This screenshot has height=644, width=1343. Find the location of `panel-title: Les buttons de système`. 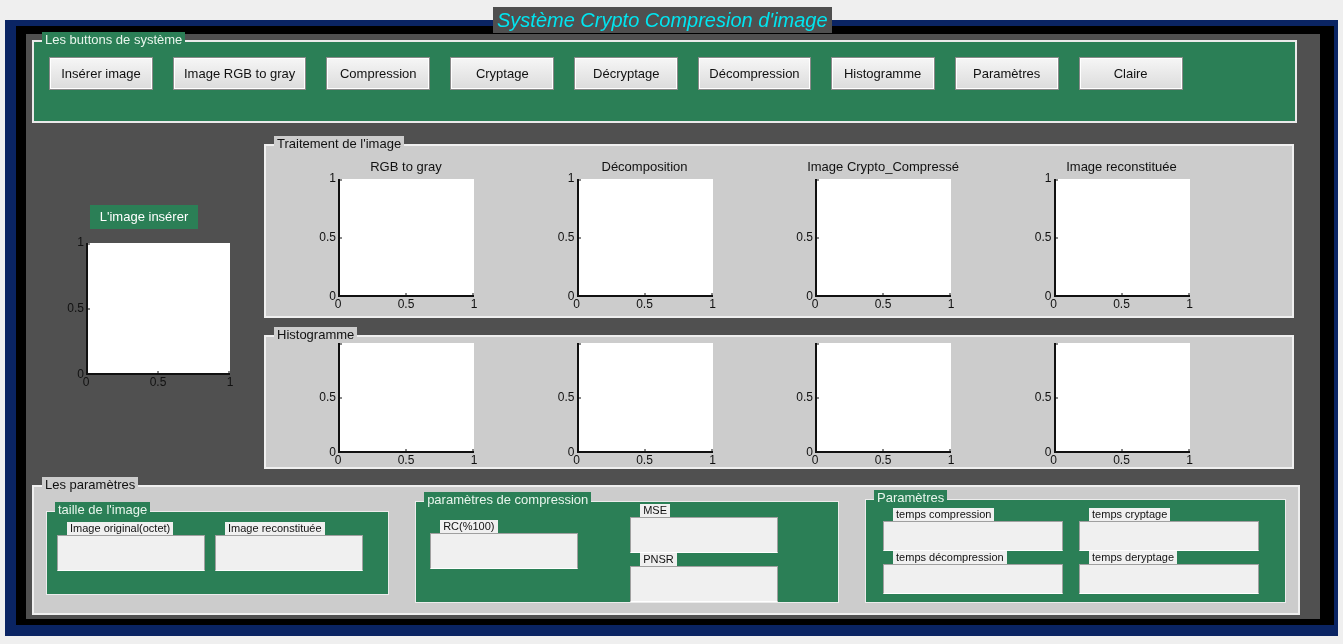

panel-title: Les buttons de système is located at coordinates (114, 40).